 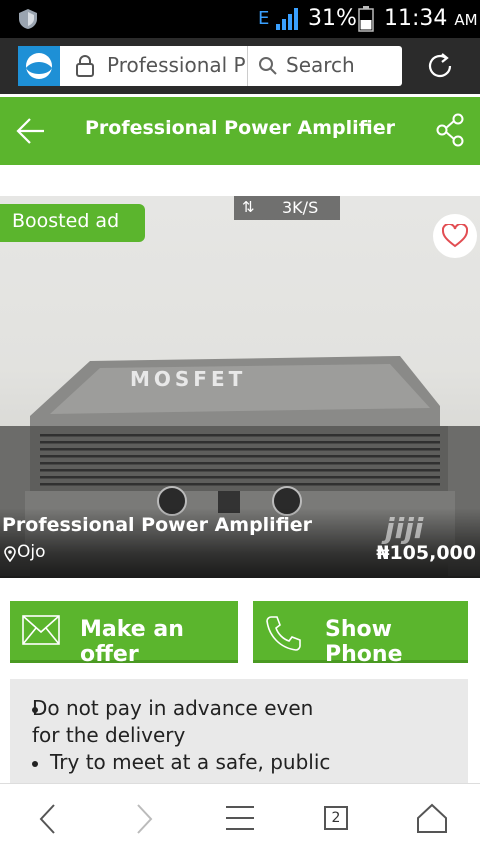 I want to click on location-pin-icon, so click(x=10, y=554).